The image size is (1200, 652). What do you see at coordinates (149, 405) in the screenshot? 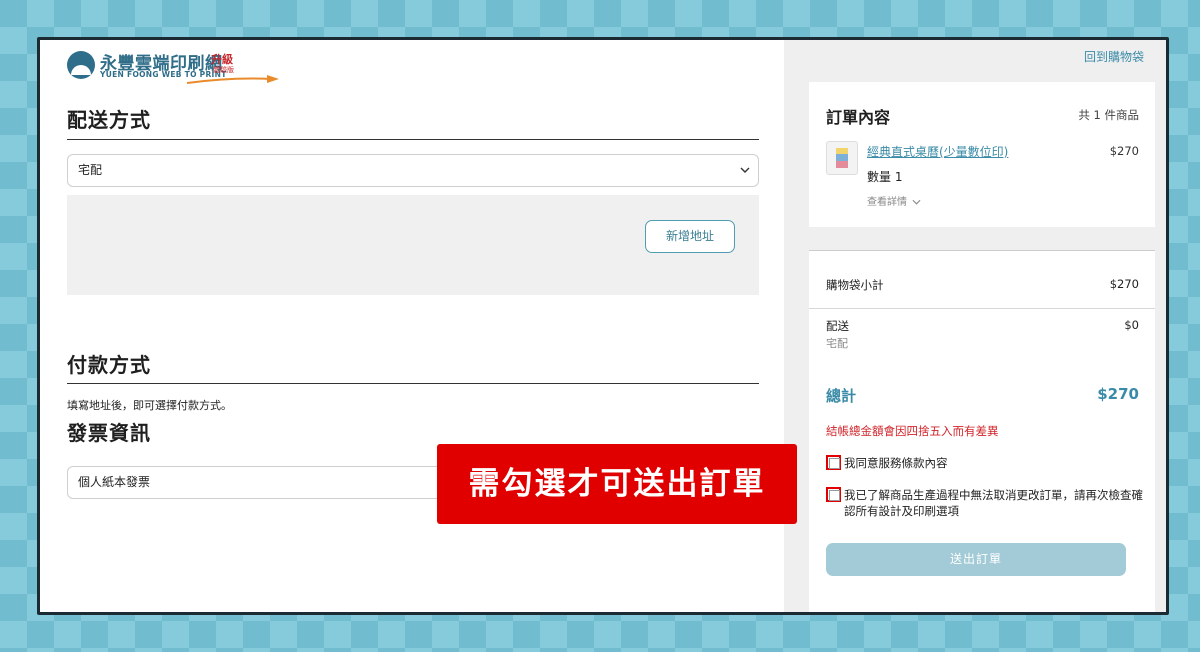
I see `payment-note: 填寫地址後，即可選擇付款方式。` at bounding box center [149, 405].